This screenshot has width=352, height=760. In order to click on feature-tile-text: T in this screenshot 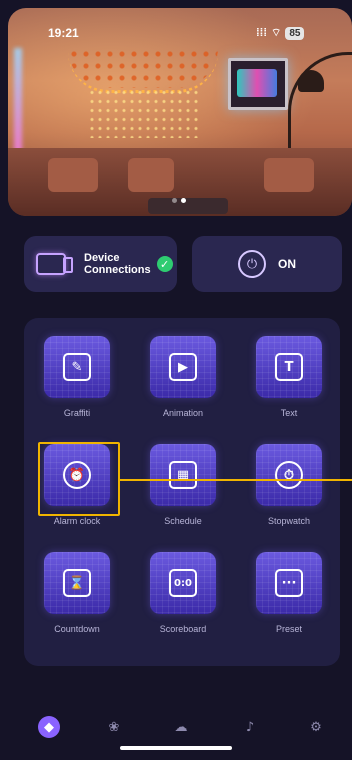, I will do `click(289, 367)`.